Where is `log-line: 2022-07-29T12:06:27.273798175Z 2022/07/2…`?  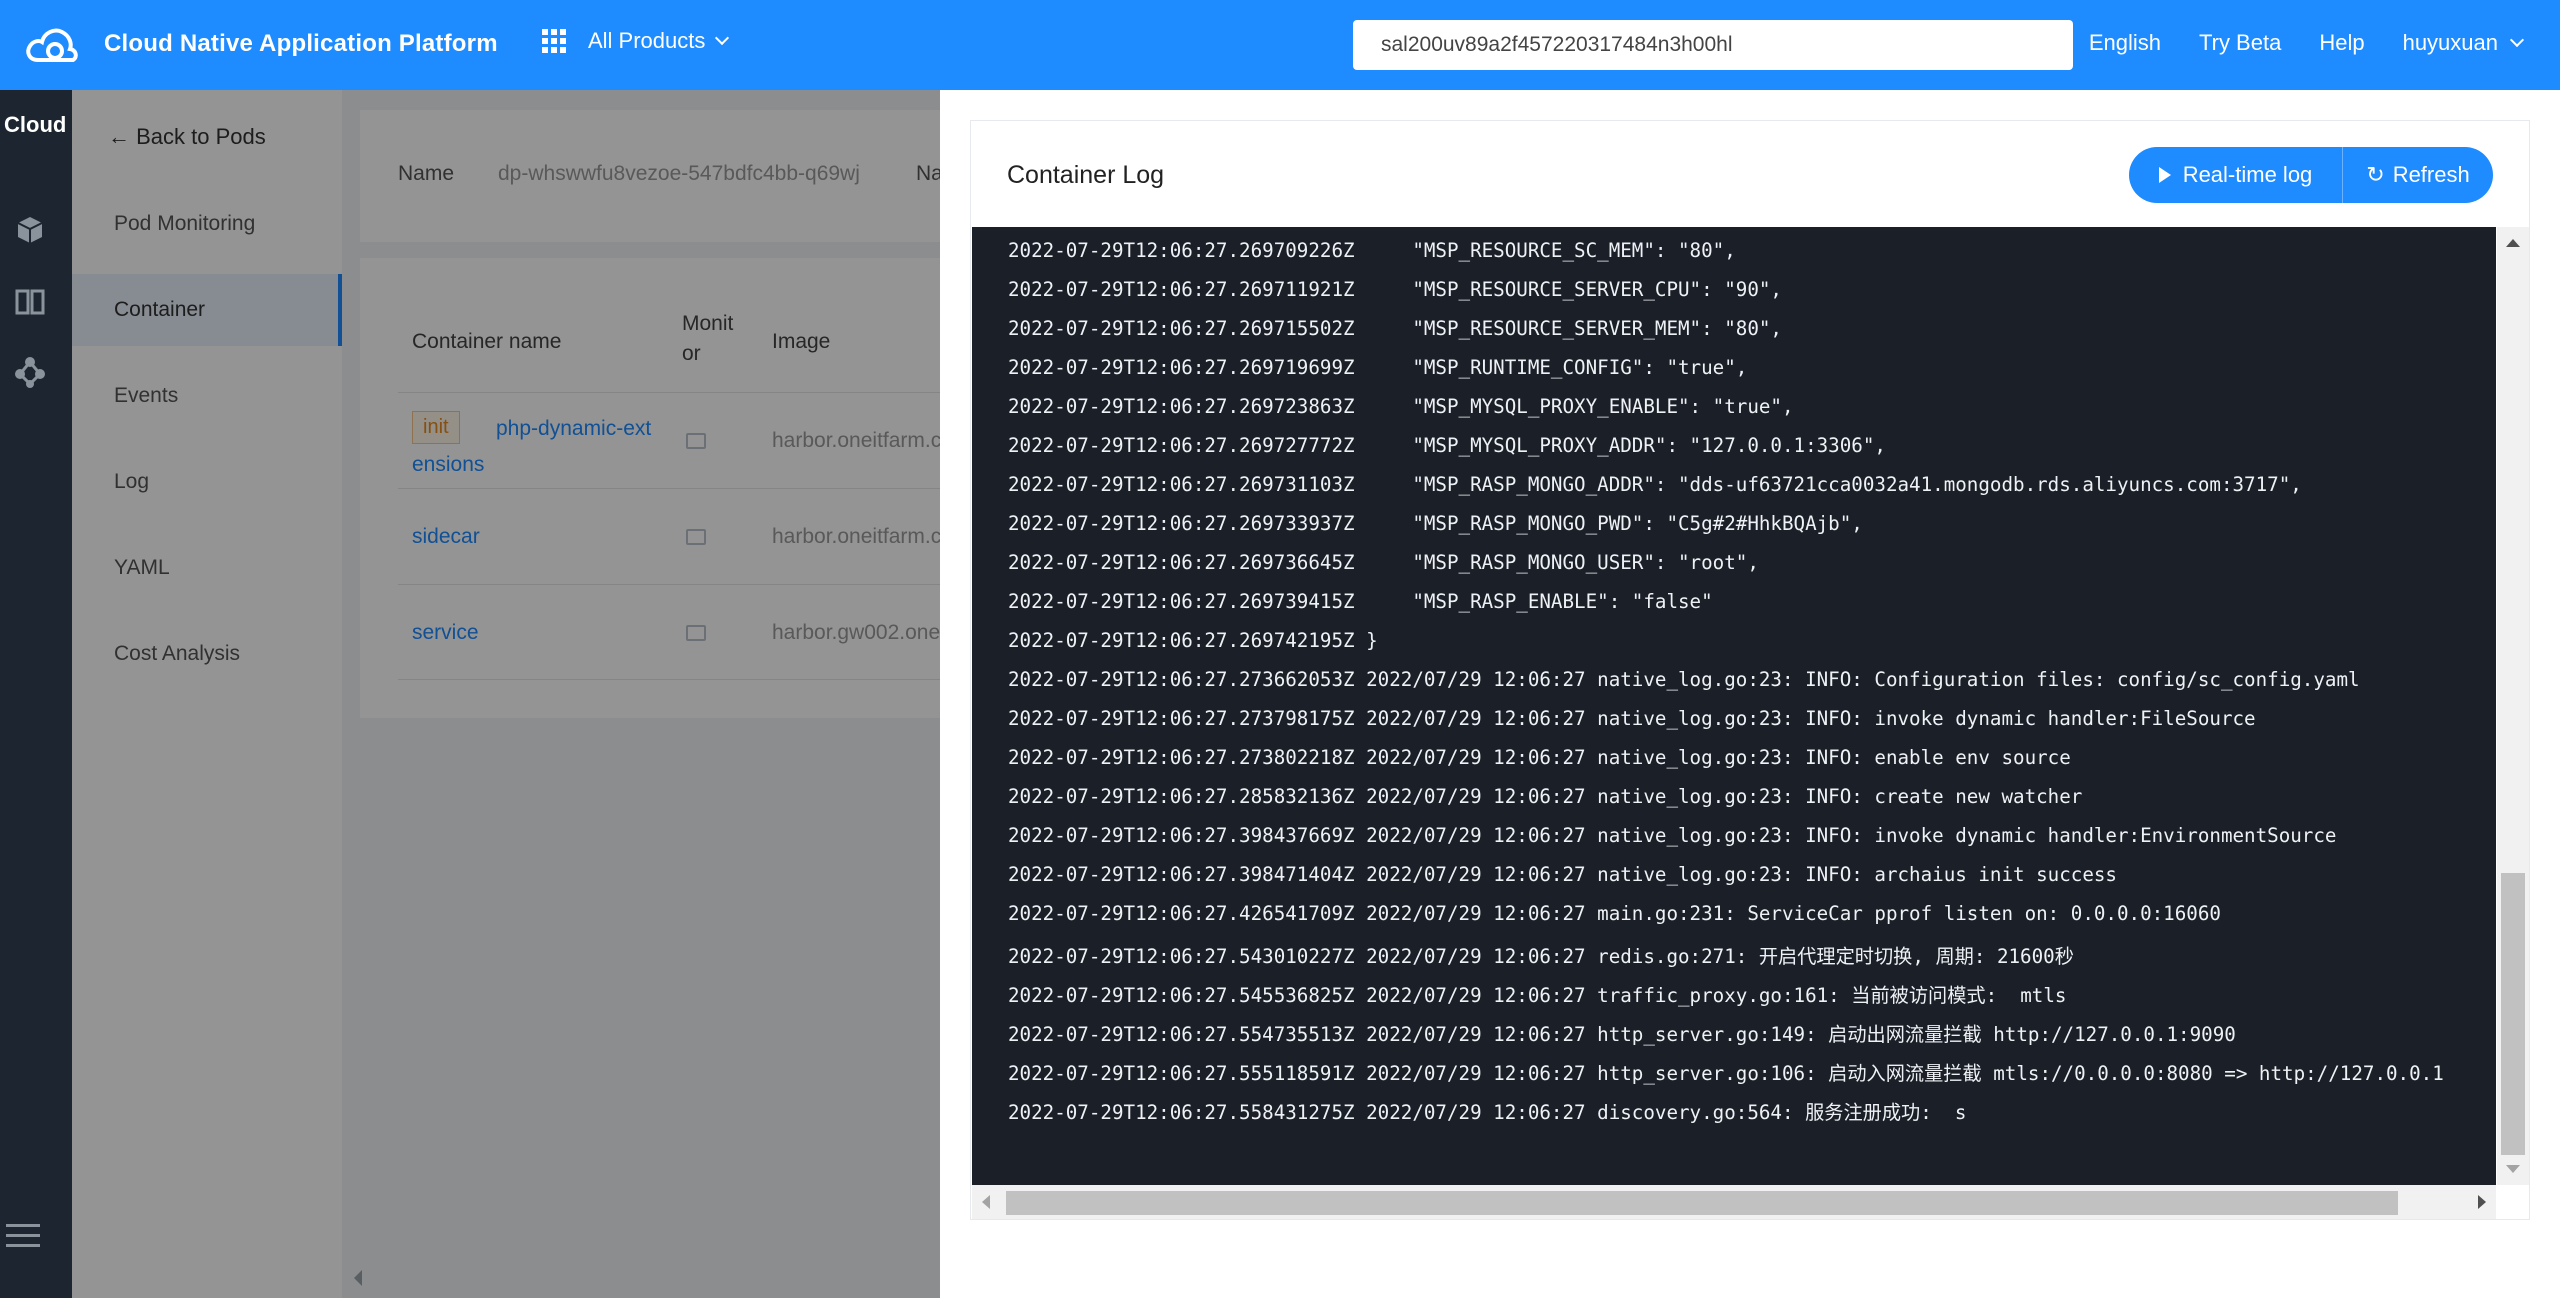 log-line: 2022-07-29T12:06:27.273798175Z 2022/07/2… is located at coordinates (1632, 718).